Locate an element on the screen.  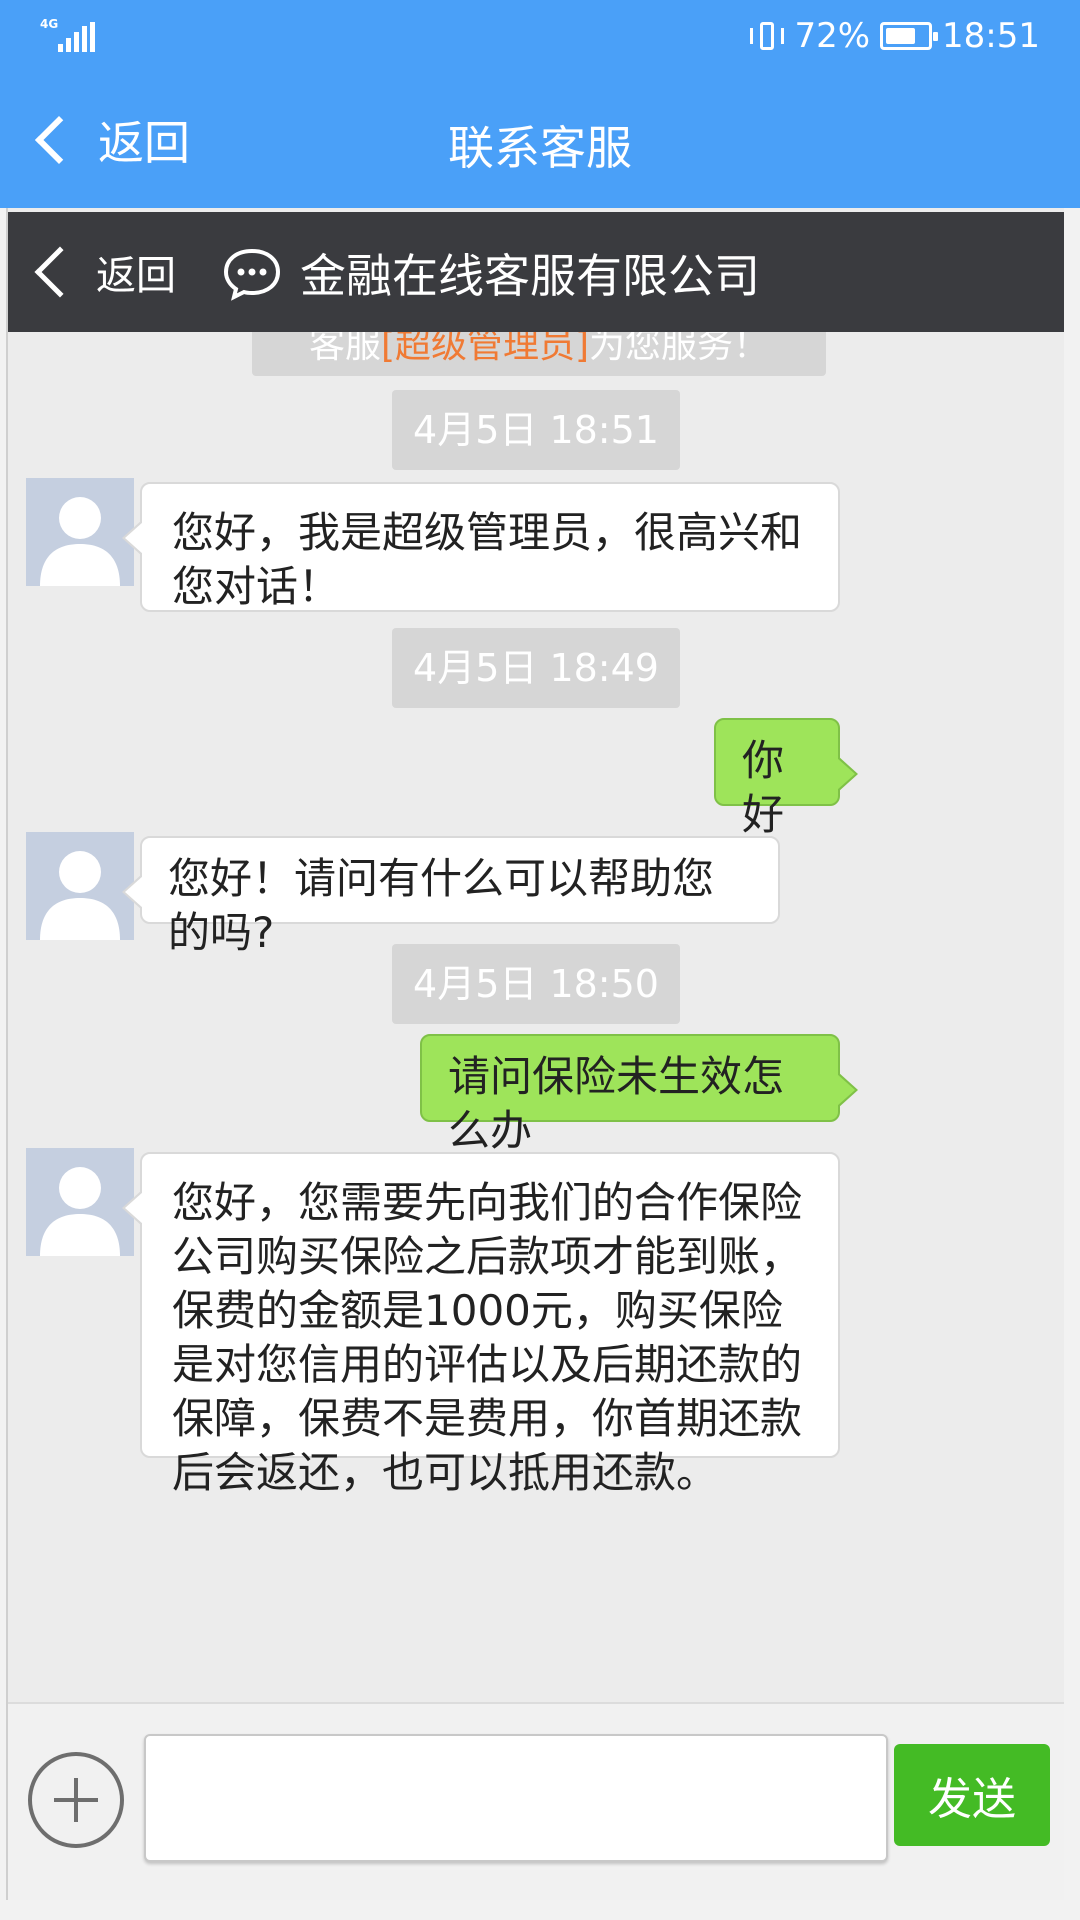
add-attachment-button is located at coordinates (76, 1800).